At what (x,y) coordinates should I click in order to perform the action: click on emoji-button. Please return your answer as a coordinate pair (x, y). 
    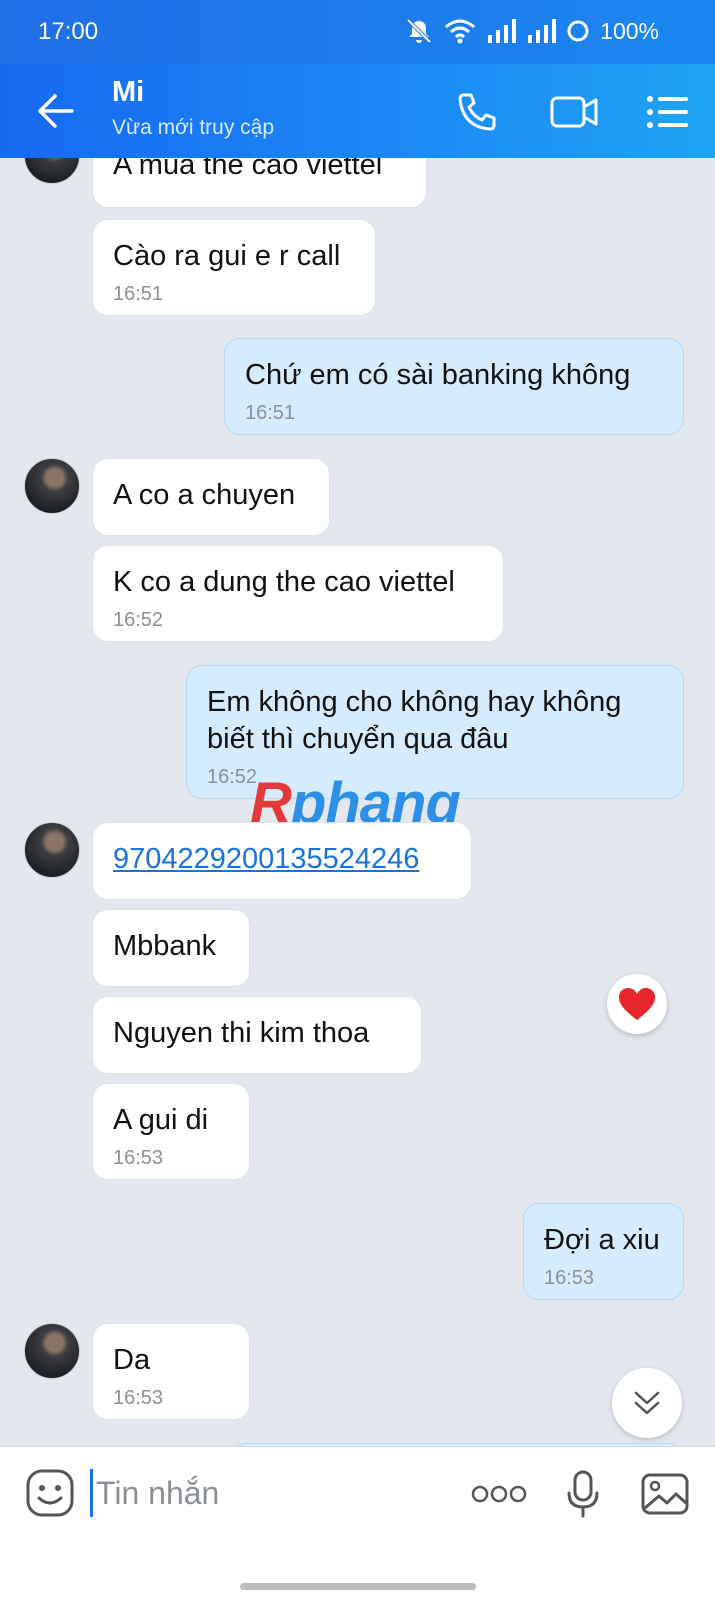
    Looking at the image, I should click on (50, 1493).